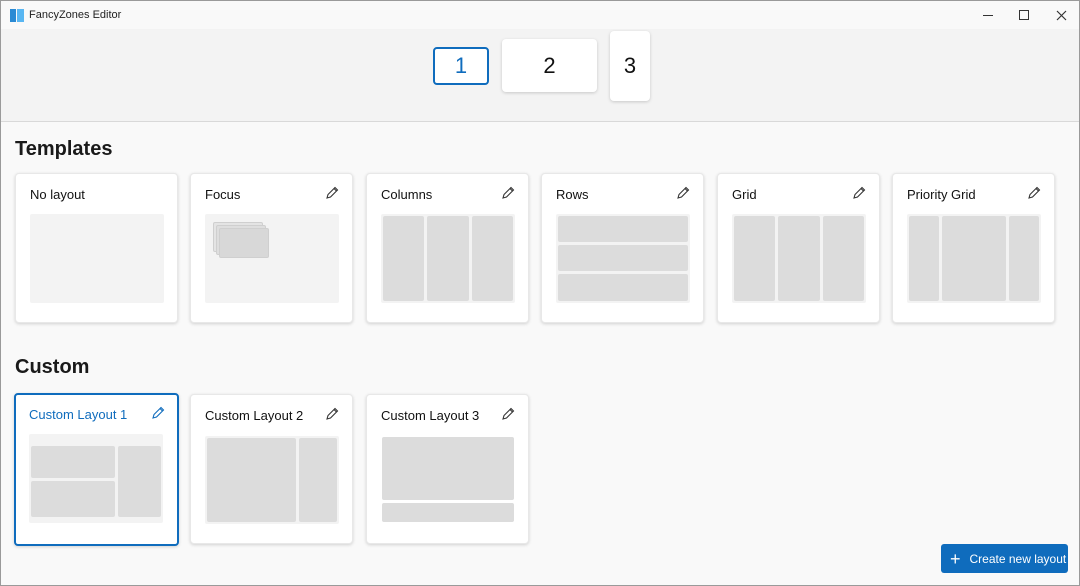 Image resolution: width=1080 pixels, height=586 pixels. I want to click on close-button, so click(1060, 15).